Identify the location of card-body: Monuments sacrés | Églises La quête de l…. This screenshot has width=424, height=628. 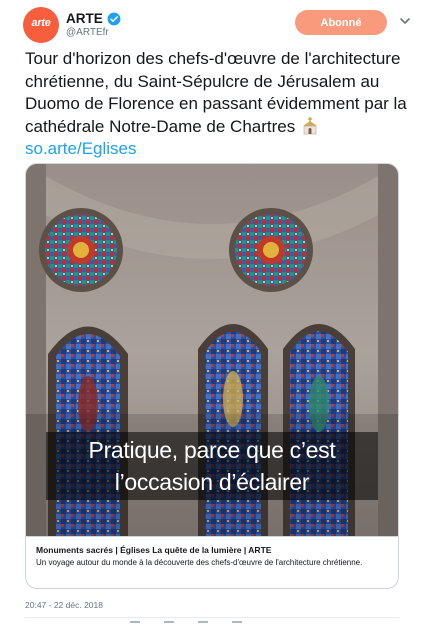
(212, 562).